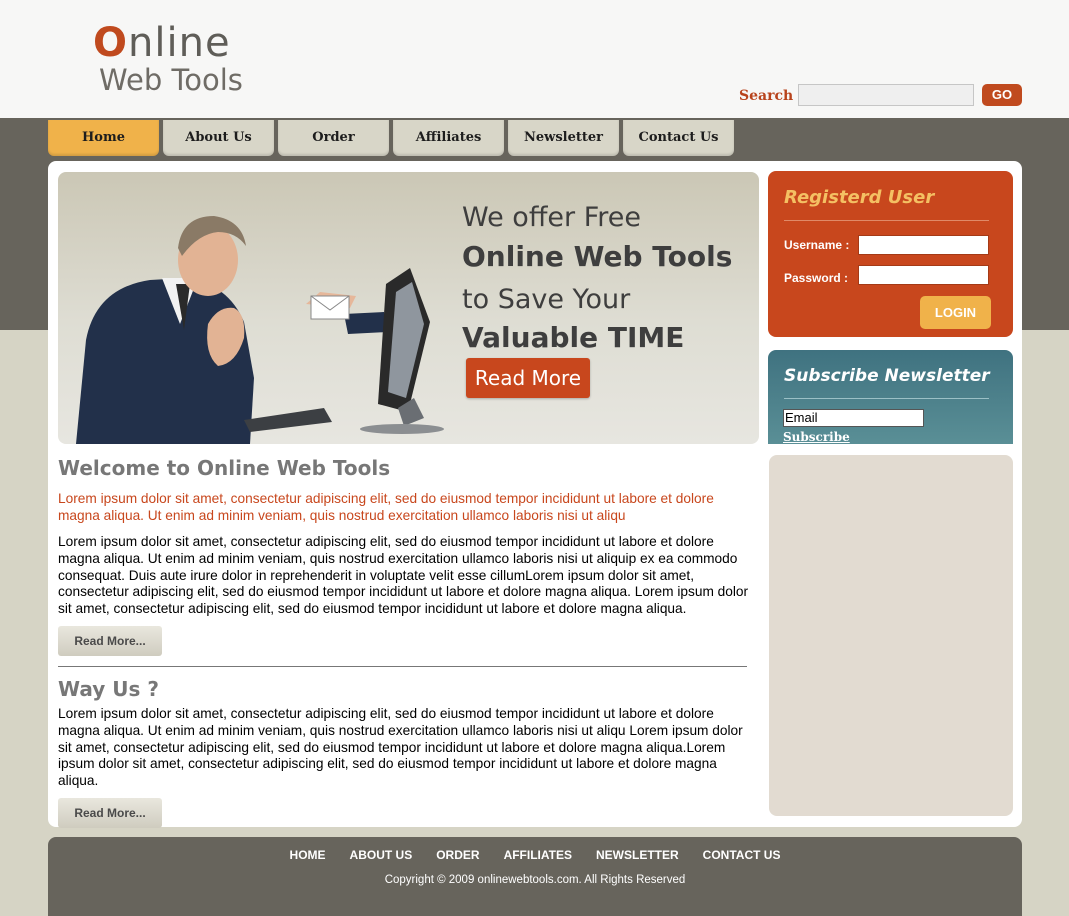 The height and width of the screenshot is (916, 1069). Describe the element at coordinates (955, 312) in the screenshot. I see `login-button: LOGIN` at that location.